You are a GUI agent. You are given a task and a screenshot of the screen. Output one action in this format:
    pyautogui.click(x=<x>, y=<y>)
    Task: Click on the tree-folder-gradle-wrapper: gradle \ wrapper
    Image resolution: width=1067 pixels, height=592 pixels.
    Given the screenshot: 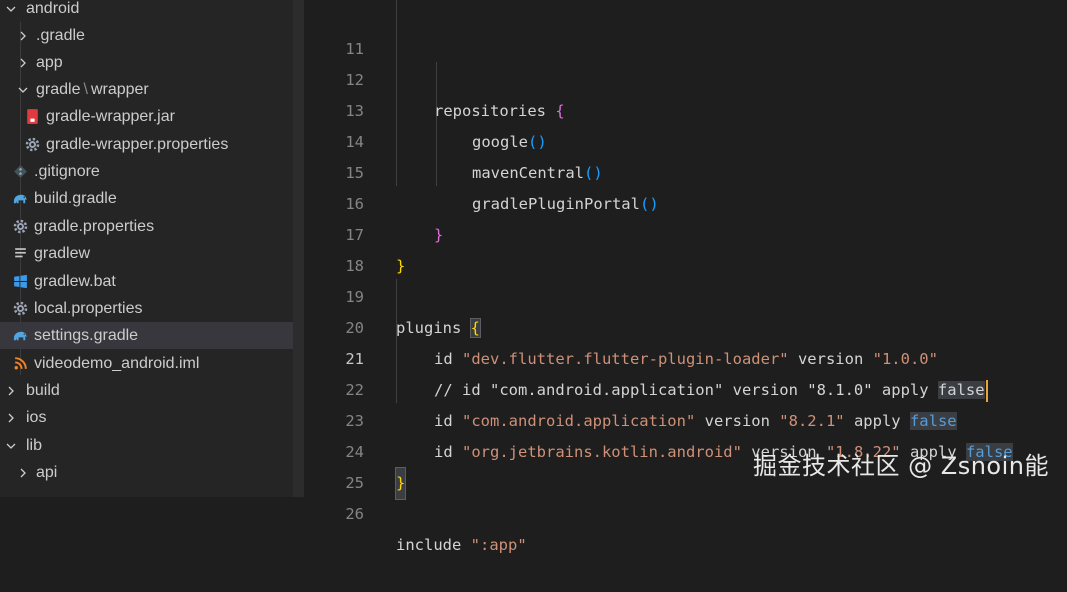 What is the action you would take?
    pyautogui.click(x=152, y=89)
    